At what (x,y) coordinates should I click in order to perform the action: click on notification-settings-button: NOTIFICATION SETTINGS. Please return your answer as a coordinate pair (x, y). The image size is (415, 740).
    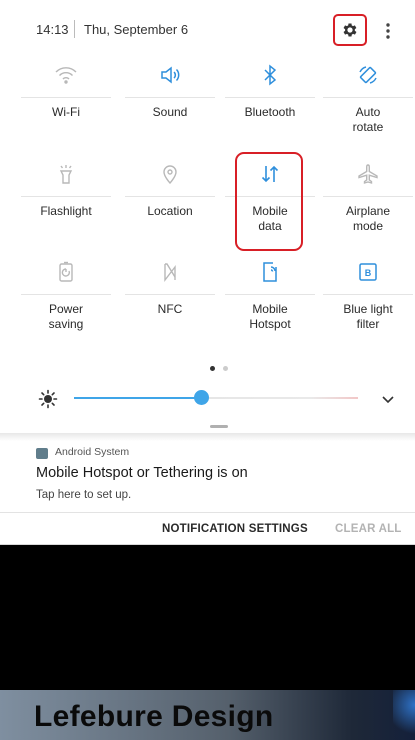
    Looking at the image, I should click on (235, 529).